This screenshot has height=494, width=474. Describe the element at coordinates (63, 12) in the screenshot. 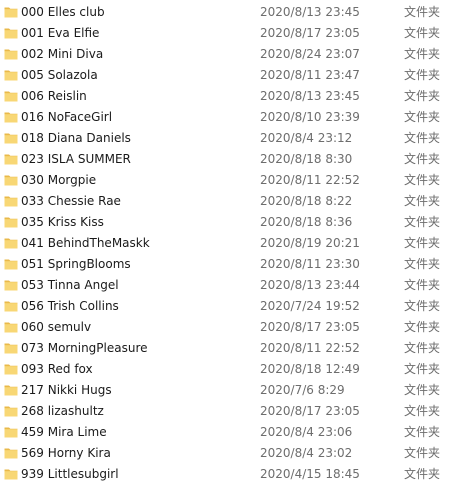

I see `folder-name: 000 Elles club` at that location.